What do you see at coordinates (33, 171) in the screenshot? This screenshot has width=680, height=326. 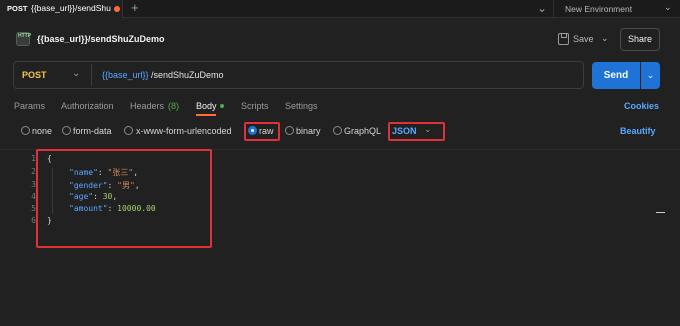 I see `line-number: 2` at bounding box center [33, 171].